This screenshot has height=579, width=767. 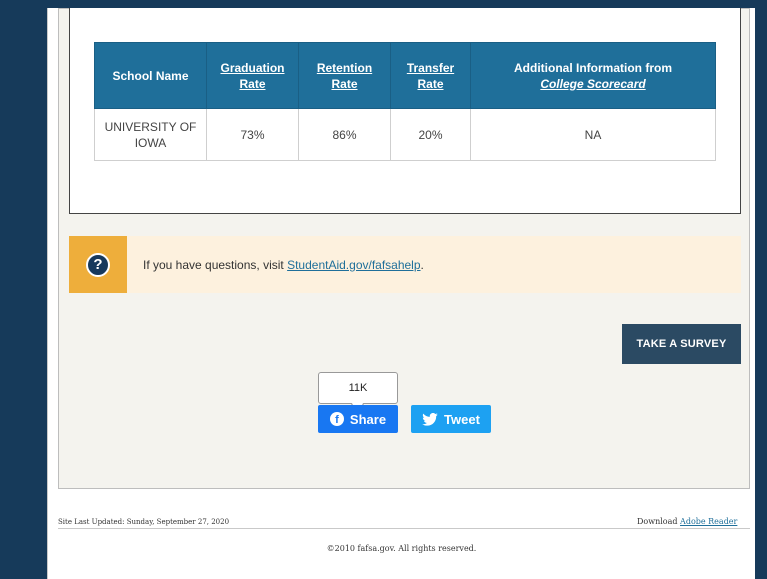 I want to click on studentaid-help-link: StudentAid.gov/fafsahelp, so click(x=353, y=265).